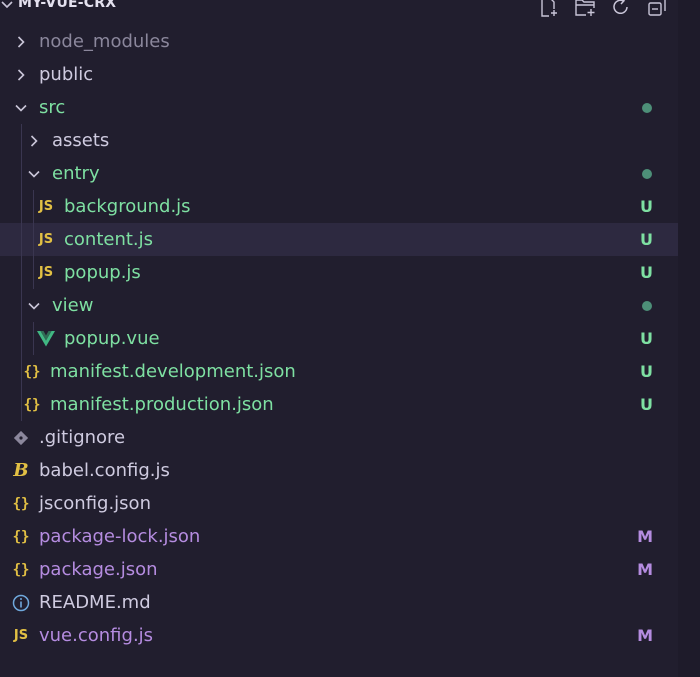  Describe the element at coordinates (95, 503) in the screenshot. I see `tree-item-label: jsconfig.json` at that location.